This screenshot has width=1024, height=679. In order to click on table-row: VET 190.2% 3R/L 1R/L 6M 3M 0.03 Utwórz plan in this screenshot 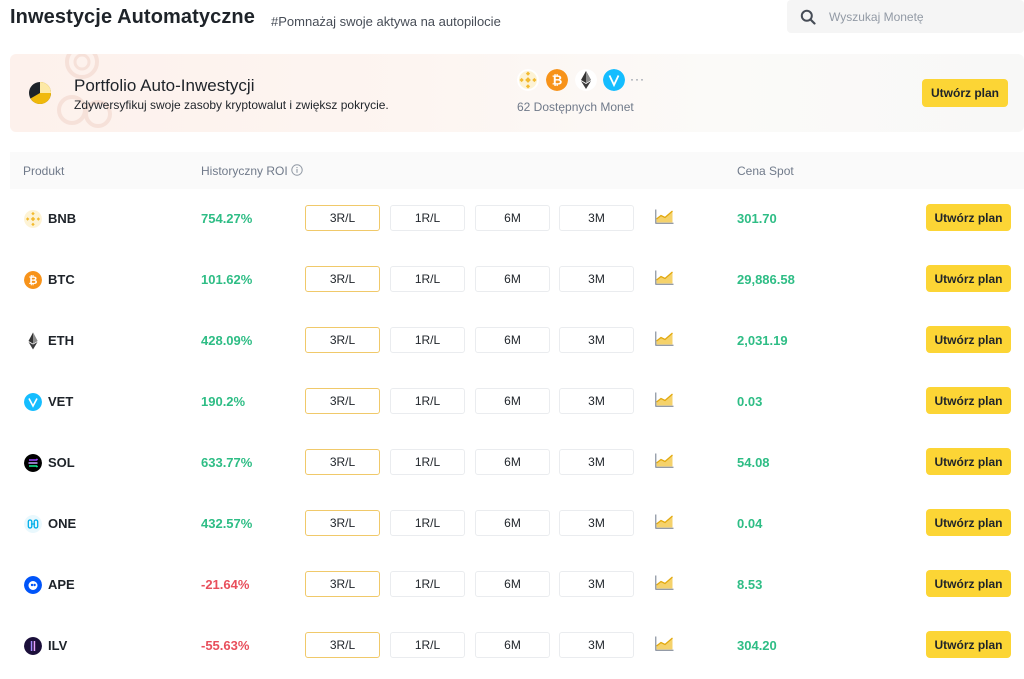, I will do `click(517, 402)`.